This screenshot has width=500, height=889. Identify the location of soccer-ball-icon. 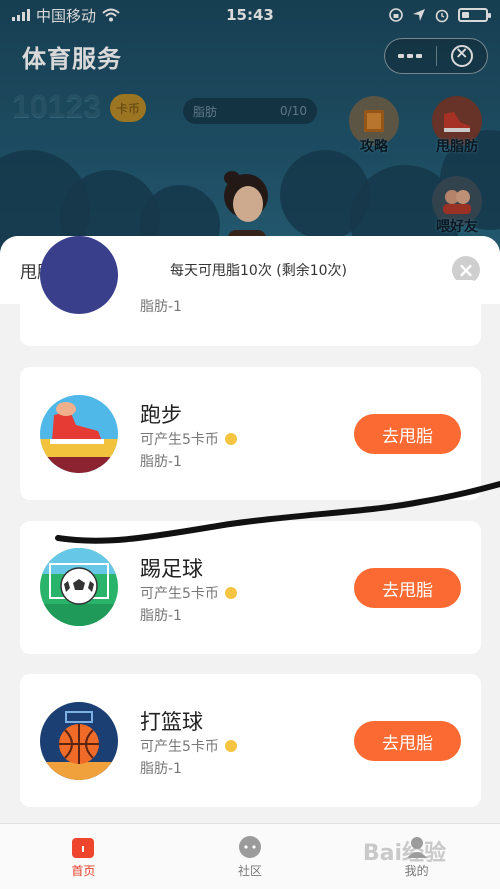
(79, 587).